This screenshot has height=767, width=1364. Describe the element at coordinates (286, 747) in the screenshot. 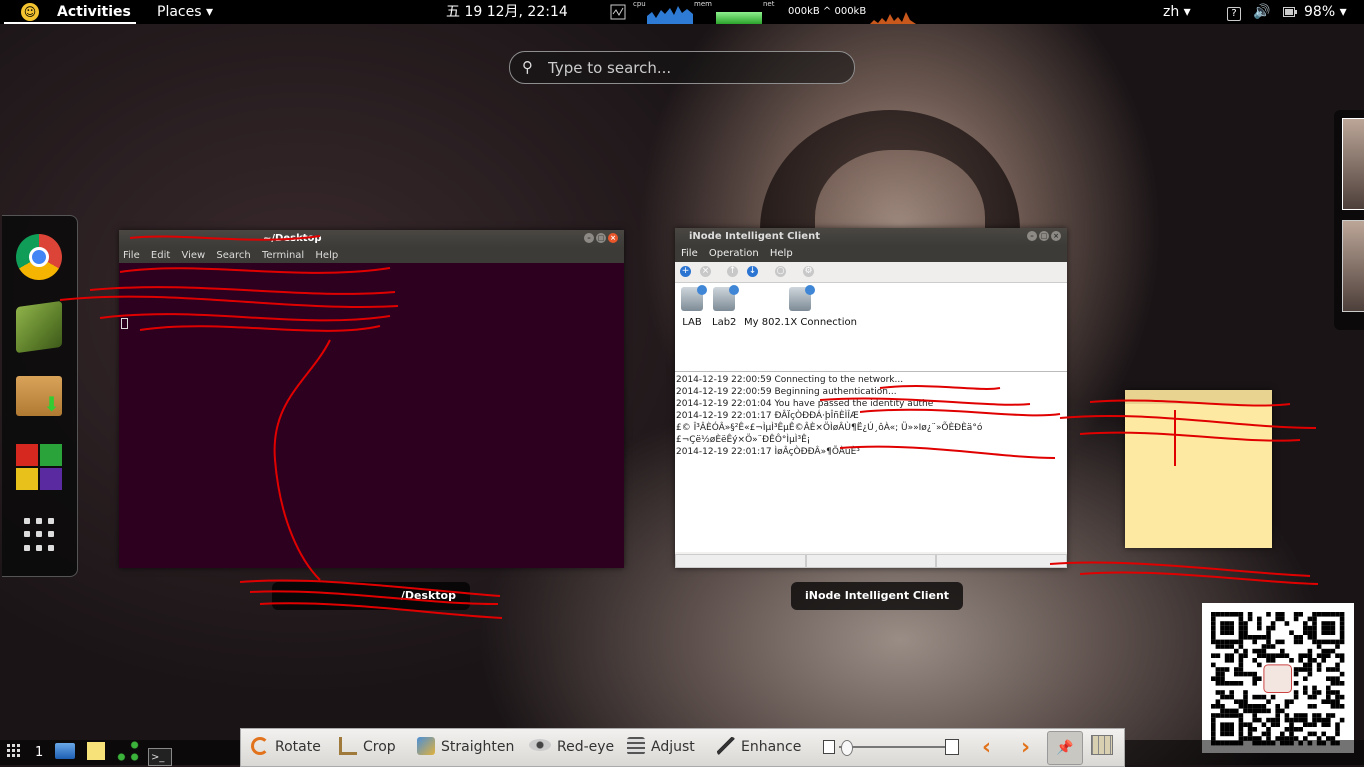

I see `rotate-button: Rotate` at that location.